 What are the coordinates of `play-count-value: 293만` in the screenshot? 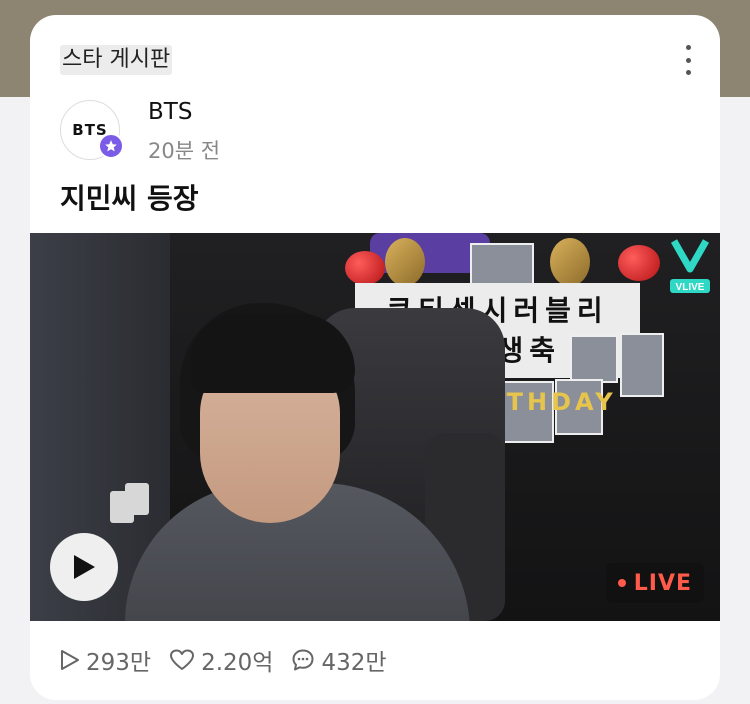 It's located at (119, 663).